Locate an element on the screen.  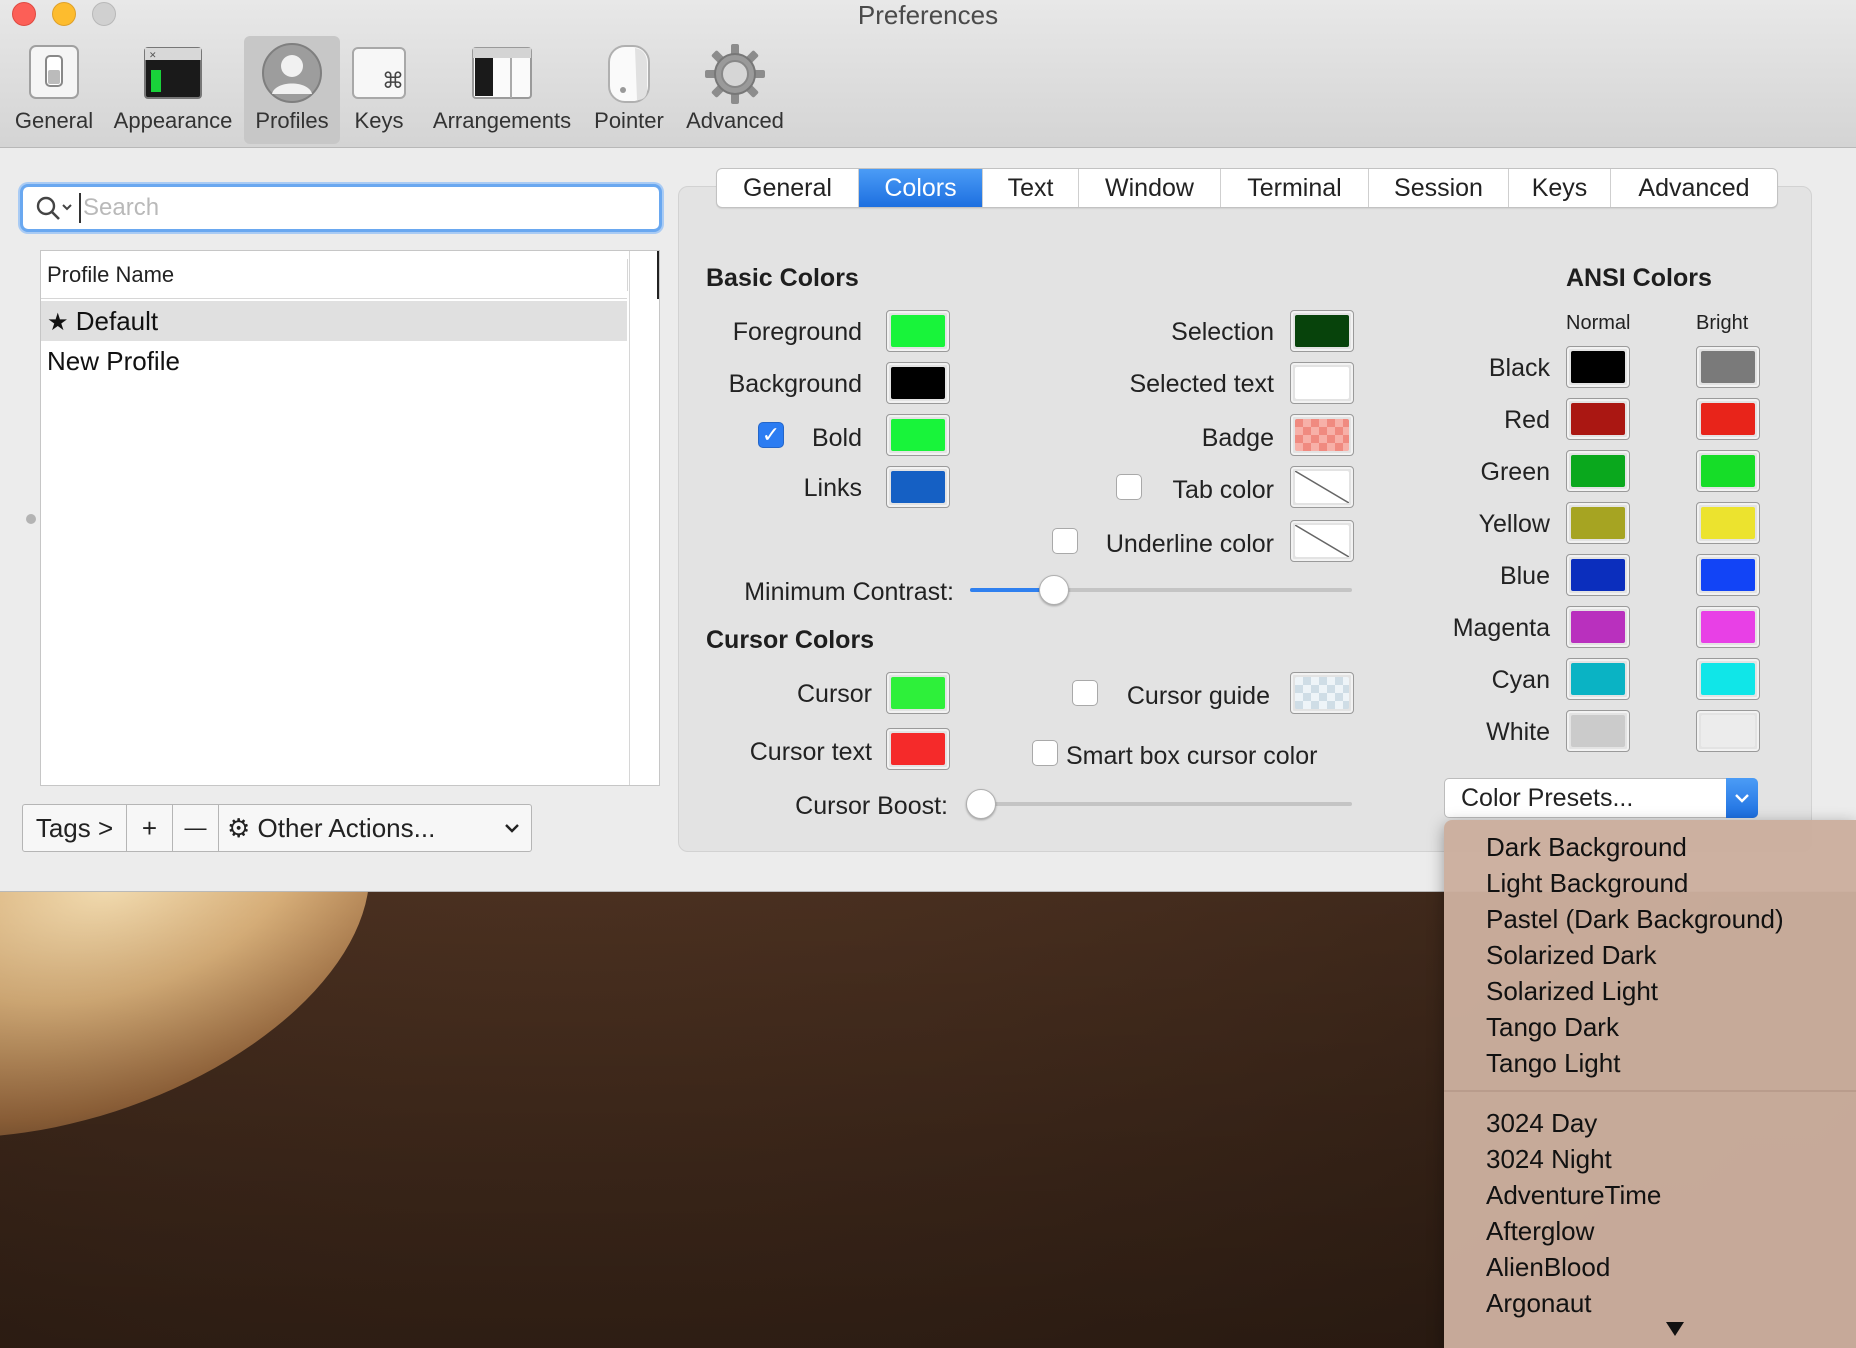
preset-menu-item: AdventureTime is located at coordinates (1573, 1195).